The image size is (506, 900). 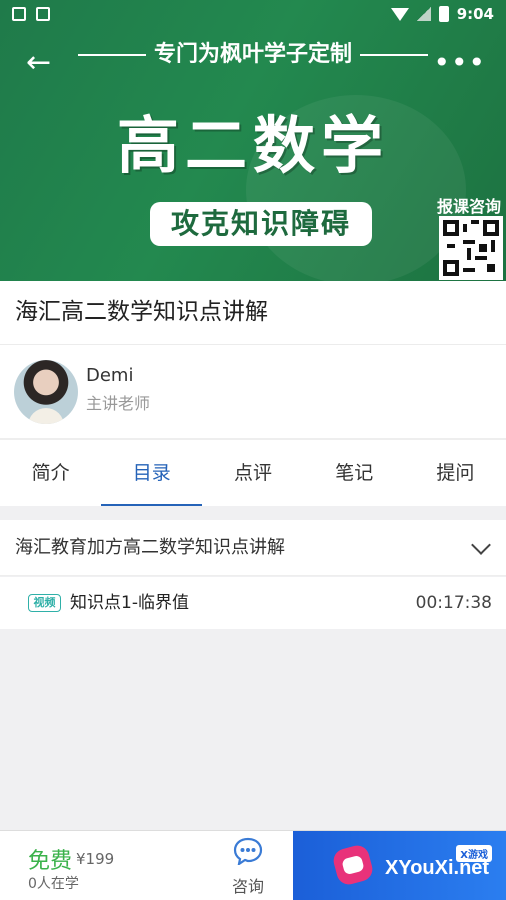 What do you see at coordinates (353, 865) in the screenshot?
I see `game-logo-icon` at bounding box center [353, 865].